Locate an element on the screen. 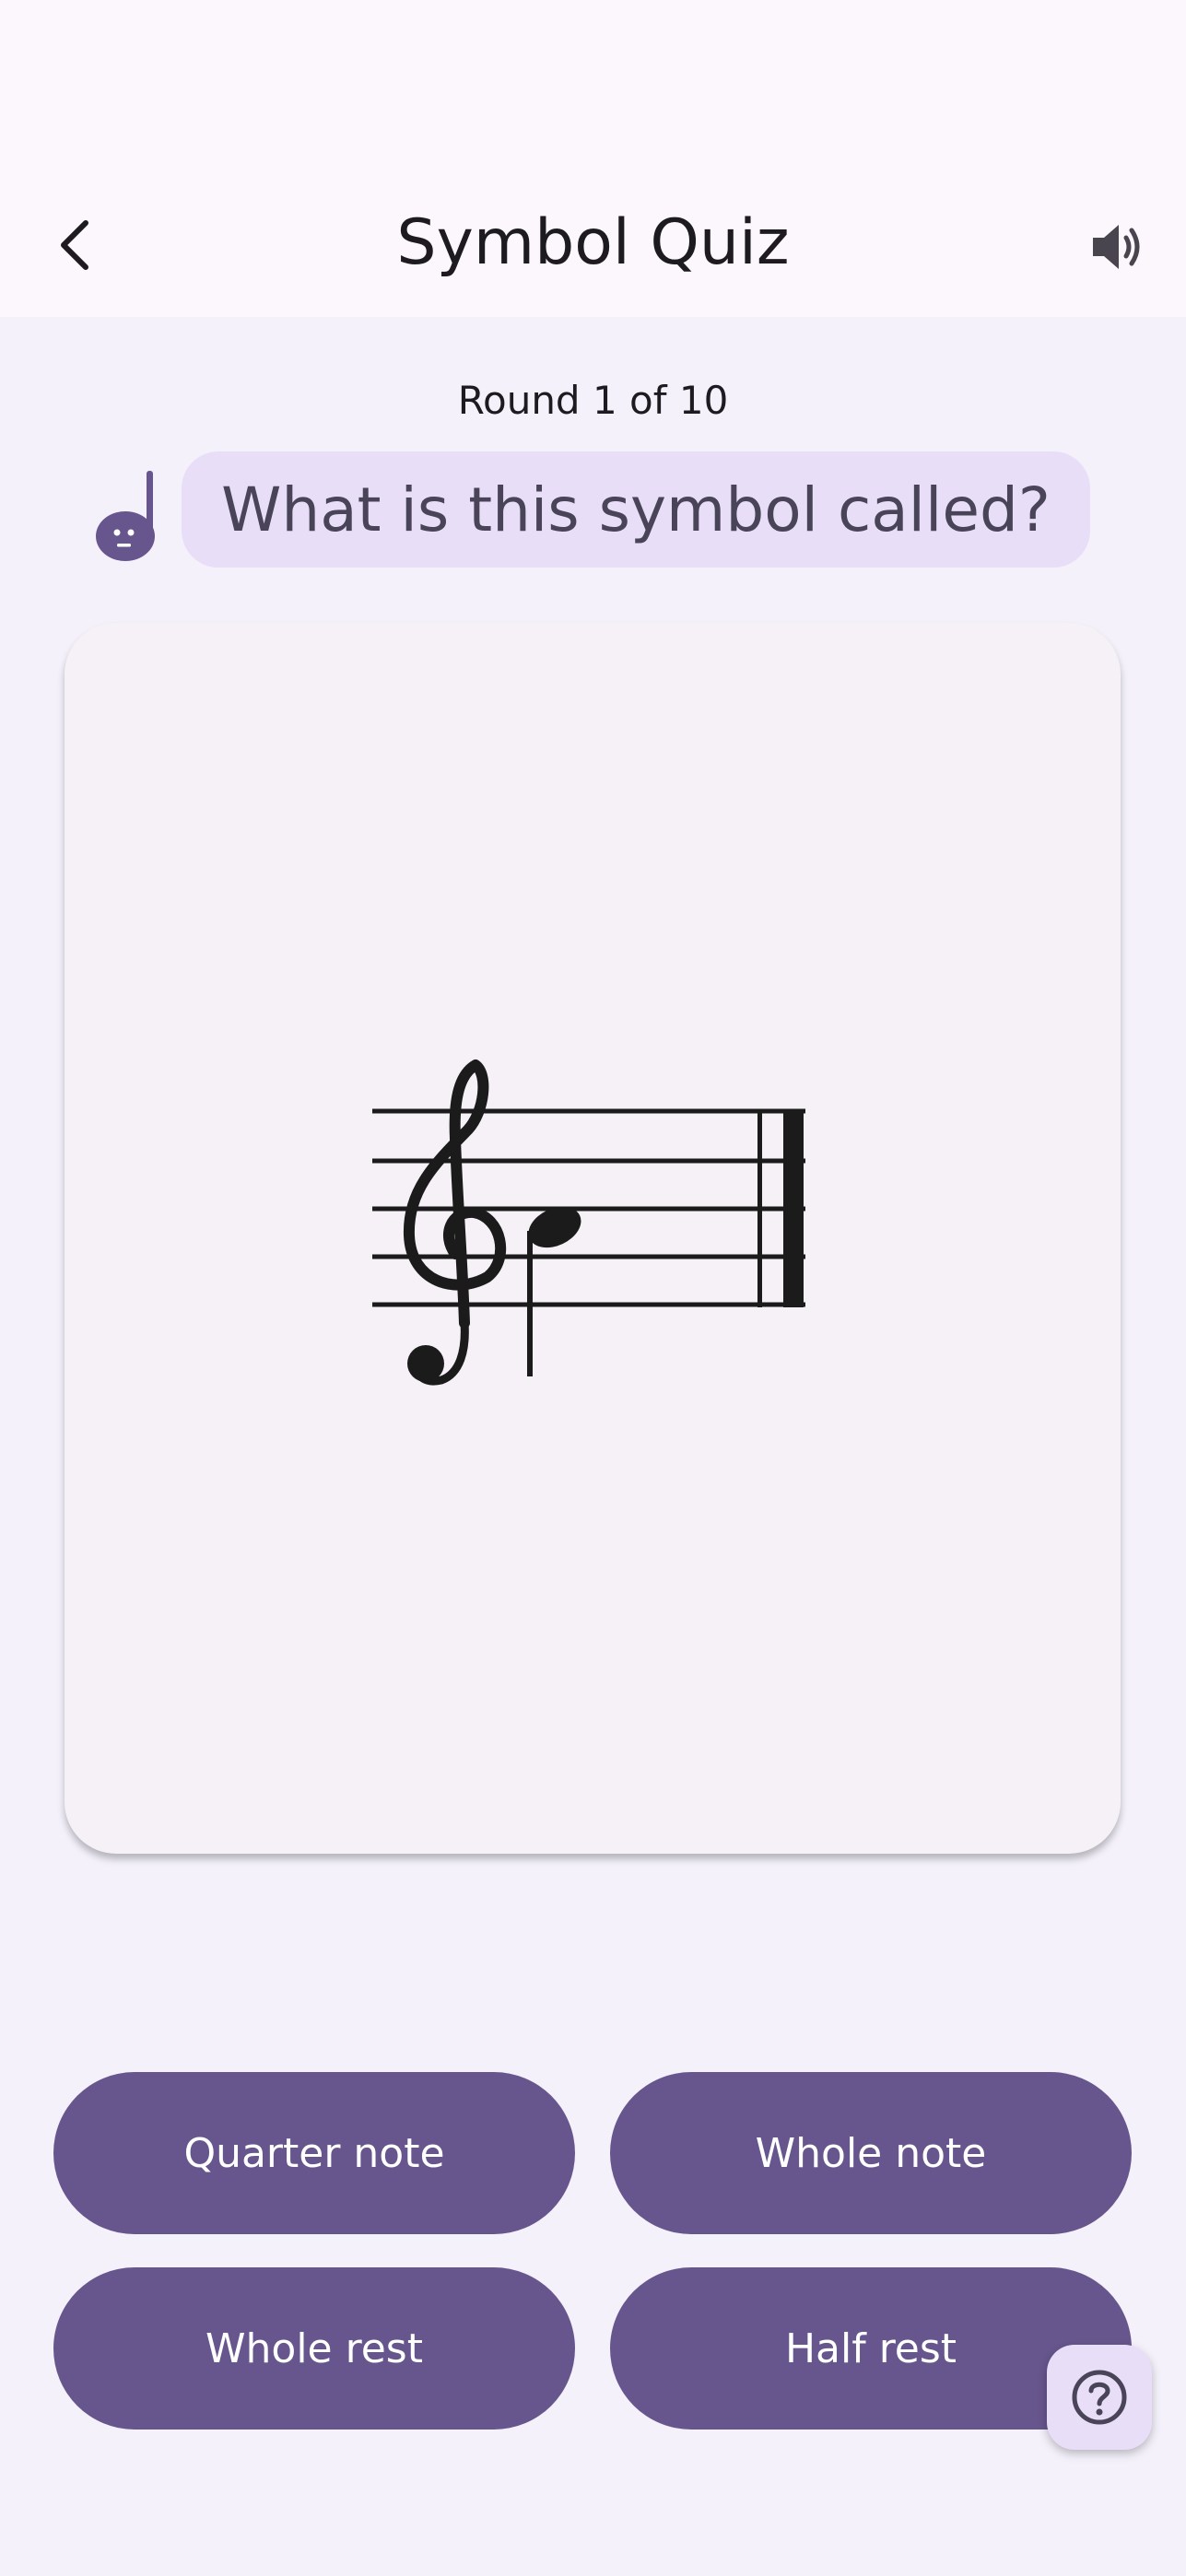 This screenshot has width=1186, height=2576. sound-toggle-button is located at coordinates (1118, 247).